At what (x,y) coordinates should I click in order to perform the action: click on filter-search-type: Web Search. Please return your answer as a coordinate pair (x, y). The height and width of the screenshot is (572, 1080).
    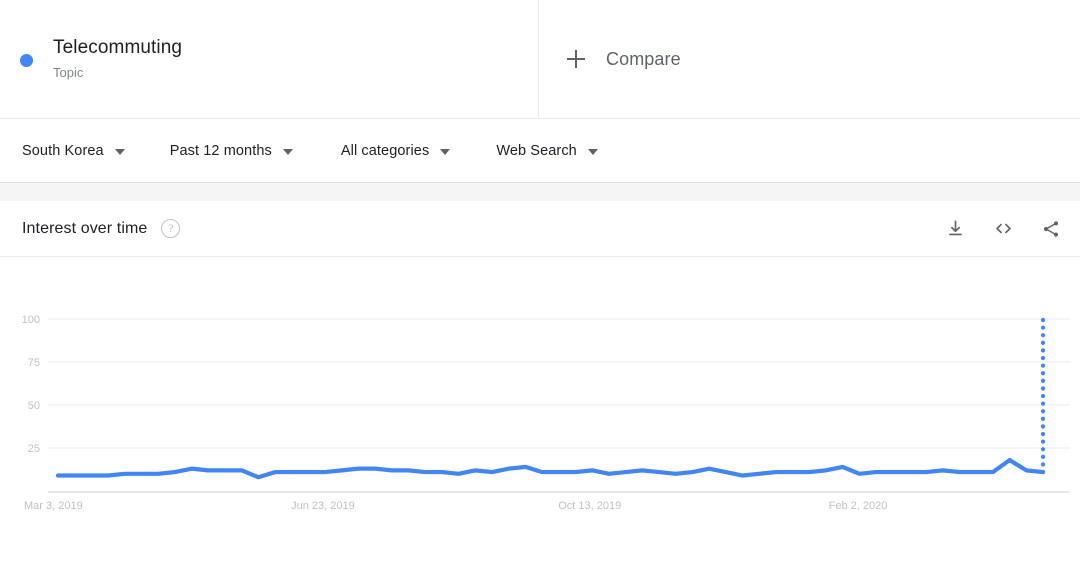
    Looking at the image, I should click on (547, 151).